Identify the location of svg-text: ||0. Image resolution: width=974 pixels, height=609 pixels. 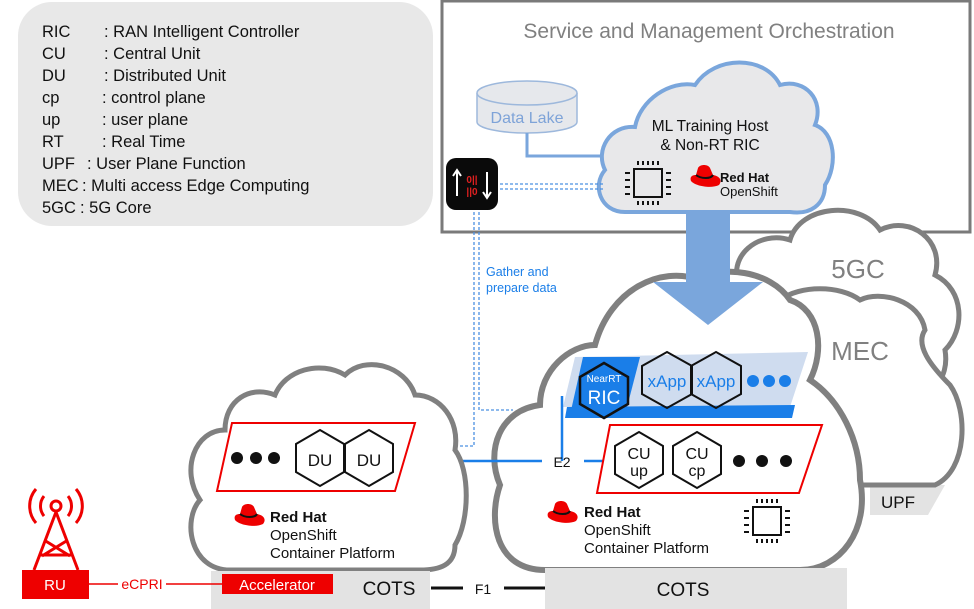
(472, 192).